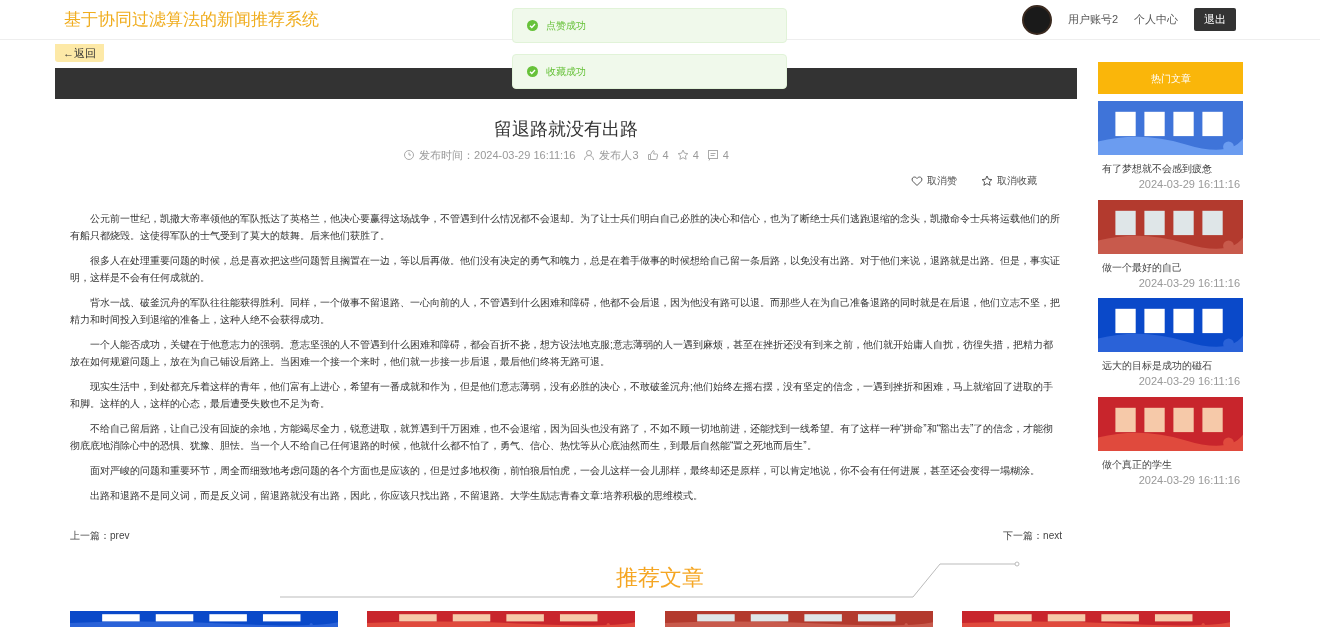 The width and height of the screenshot is (1320, 644). What do you see at coordinates (712, 154) in the screenshot?
I see `comment-icon` at bounding box center [712, 154].